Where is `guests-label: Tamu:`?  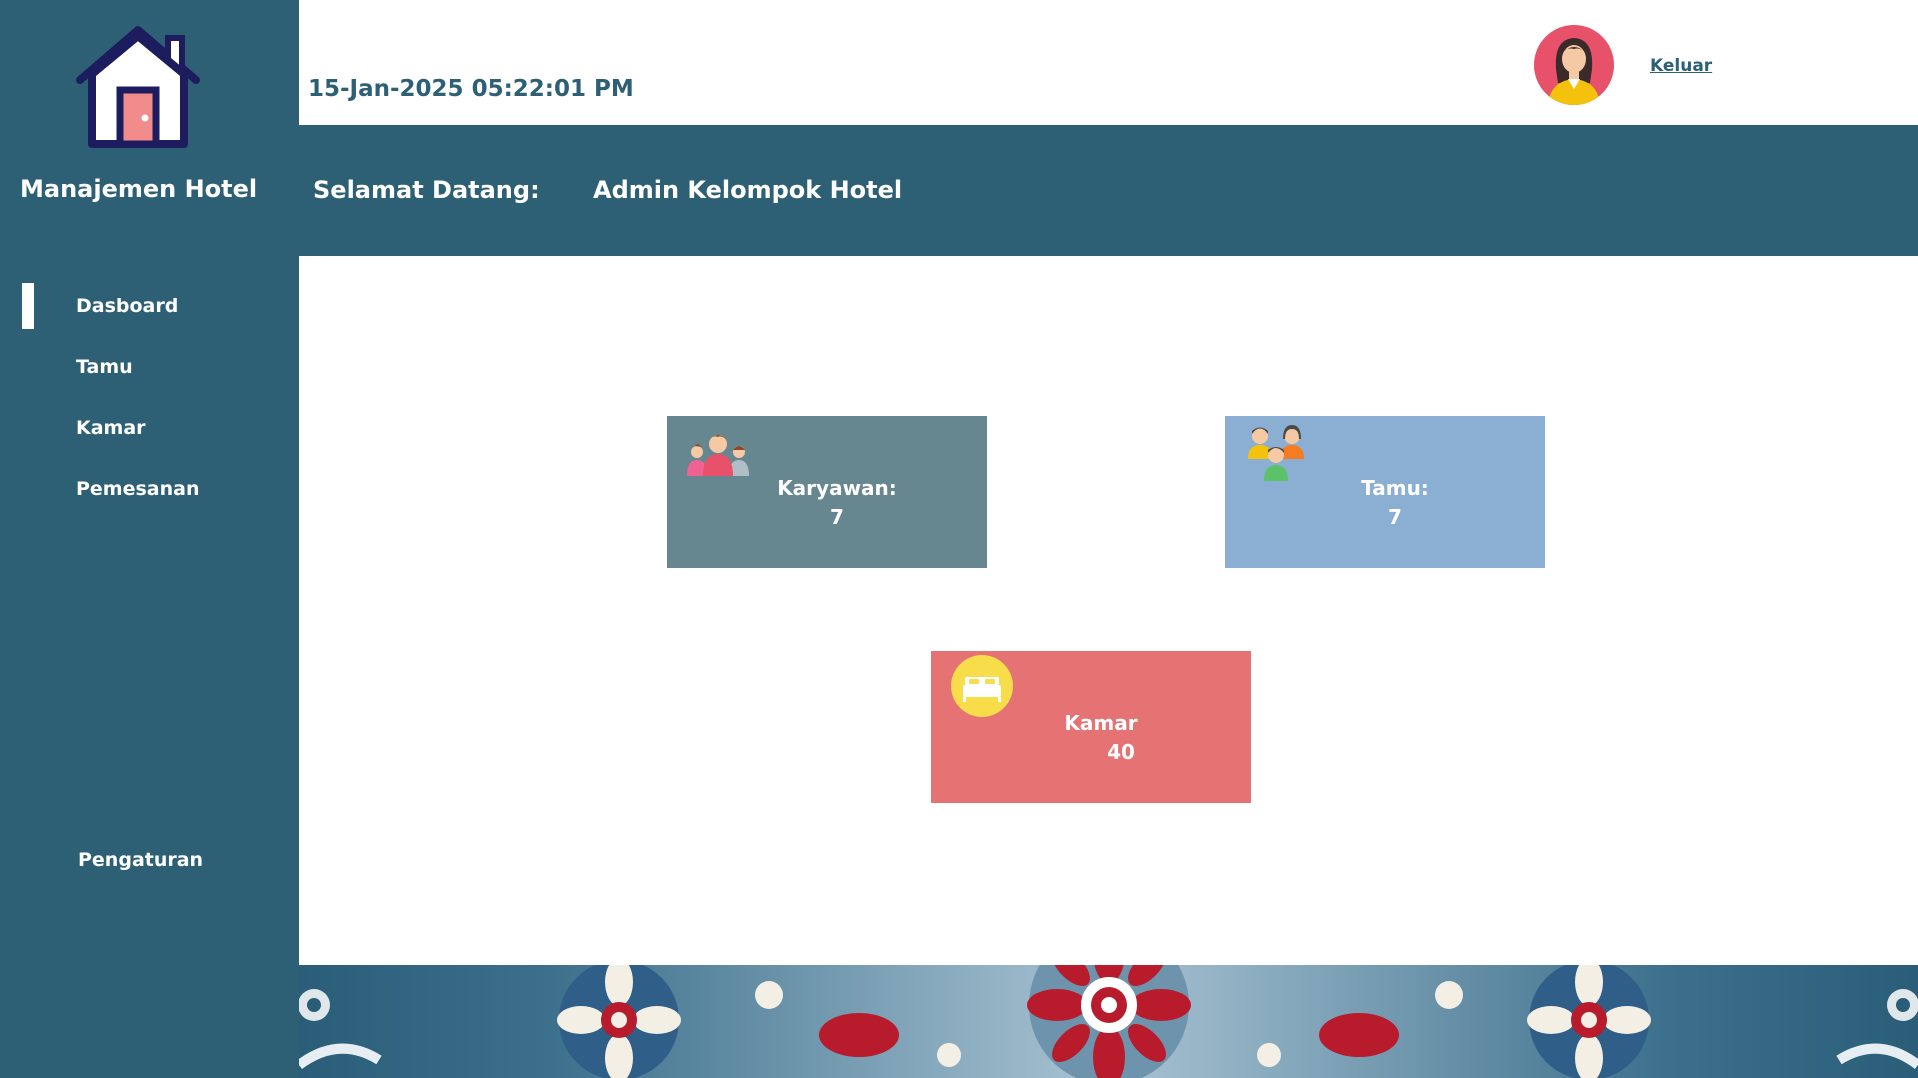 guests-label: Tamu: is located at coordinates (1395, 488).